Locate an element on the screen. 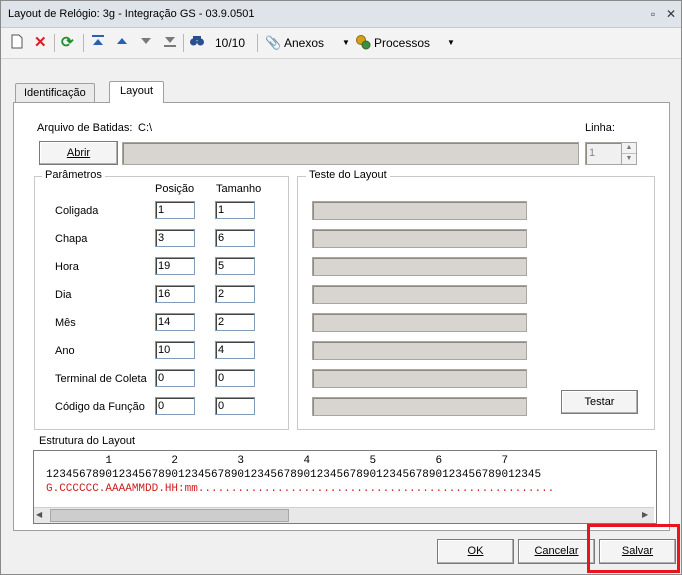 This screenshot has width=682, height=575. save-highlight-box is located at coordinates (633, 548).